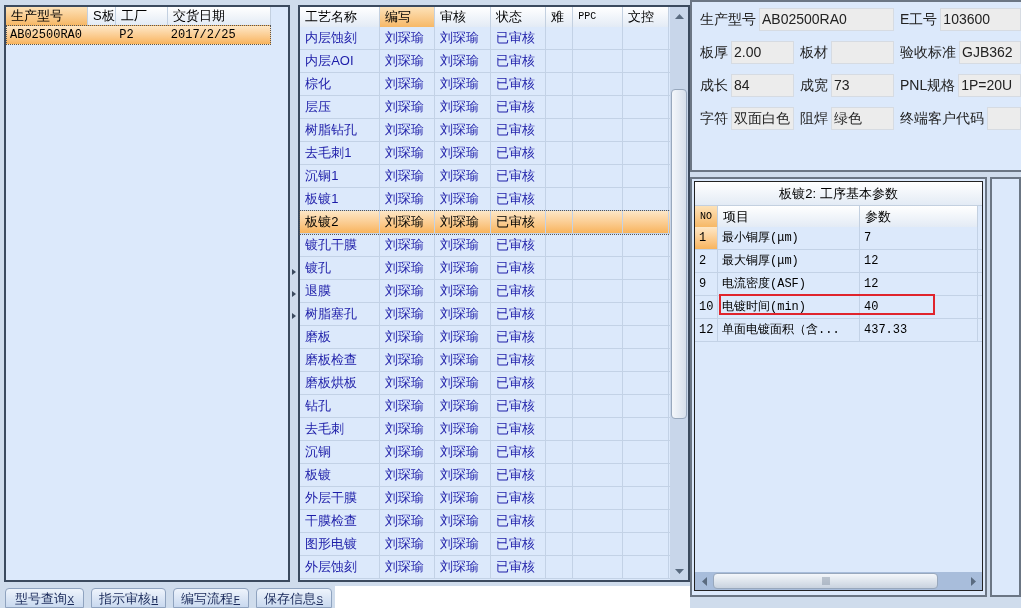 The image size is (1021, 608). Describe the element at coordinates (838, 330) in the screenshot. I see `grid-row: 12 单面电镀面积（含... 437.33` at that location.